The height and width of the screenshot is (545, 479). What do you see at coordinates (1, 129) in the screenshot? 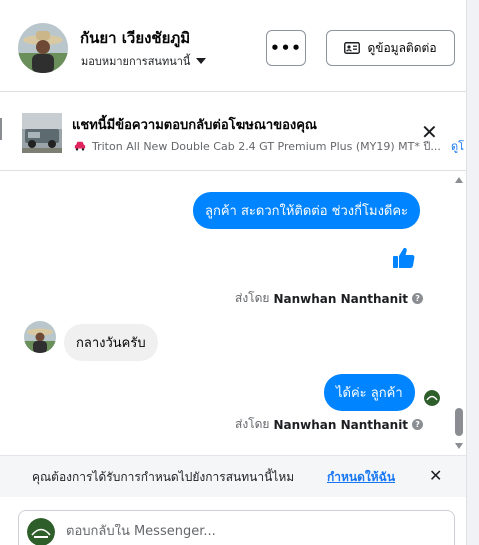
I see `edge-divider` at bounding box center [1, 129].